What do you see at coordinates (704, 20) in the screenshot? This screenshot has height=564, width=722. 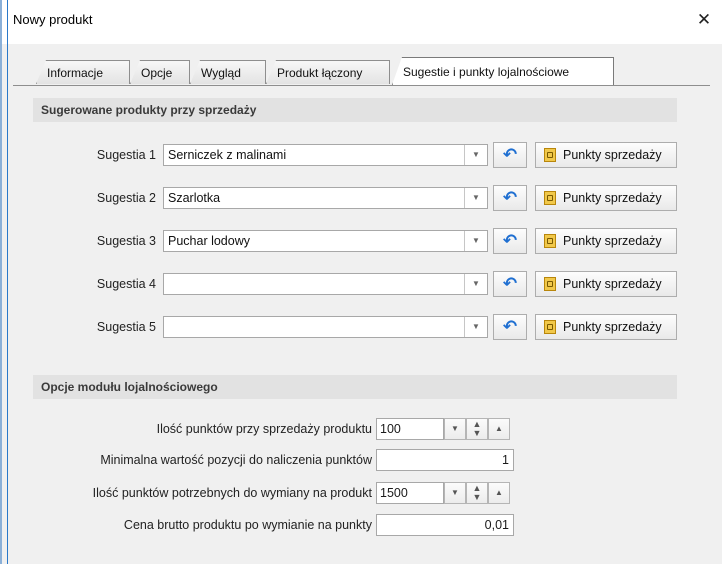 I see `close-icon: ✕` at bounding box center [704, 20].